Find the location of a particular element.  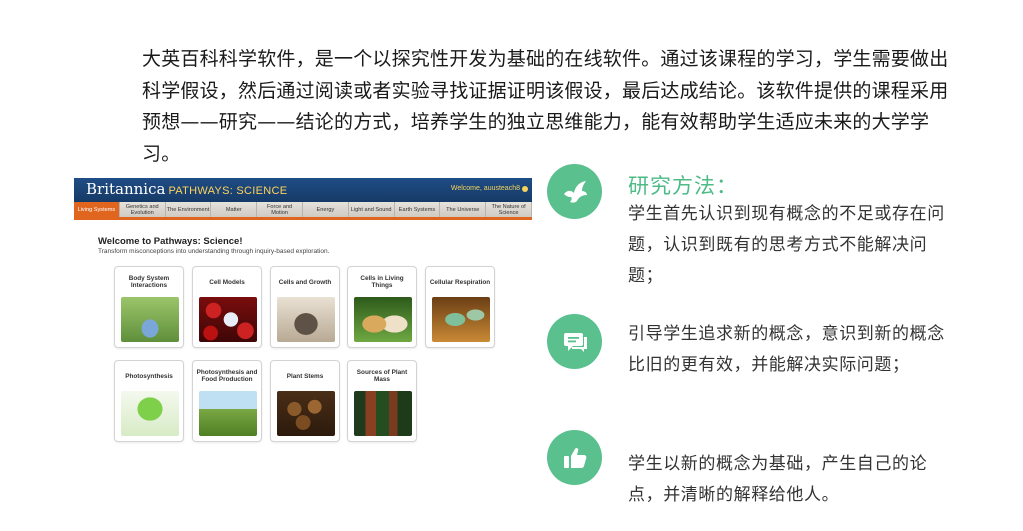

course-card: Cell Models is located at coordinates (227, 307).